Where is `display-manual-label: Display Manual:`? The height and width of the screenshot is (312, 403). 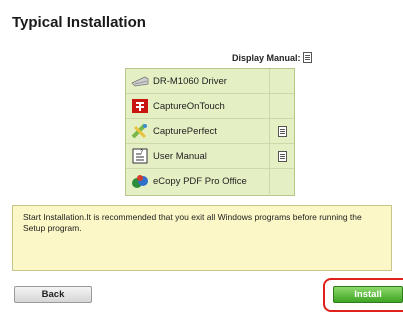 display-manual-label: Display Manual: is located at coordinates (266, 57).